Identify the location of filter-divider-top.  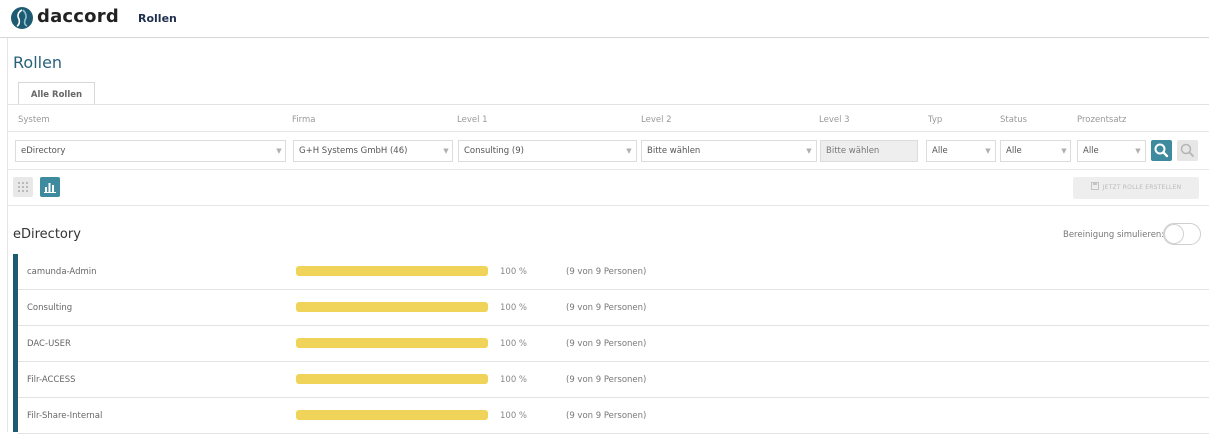
(608, 131).